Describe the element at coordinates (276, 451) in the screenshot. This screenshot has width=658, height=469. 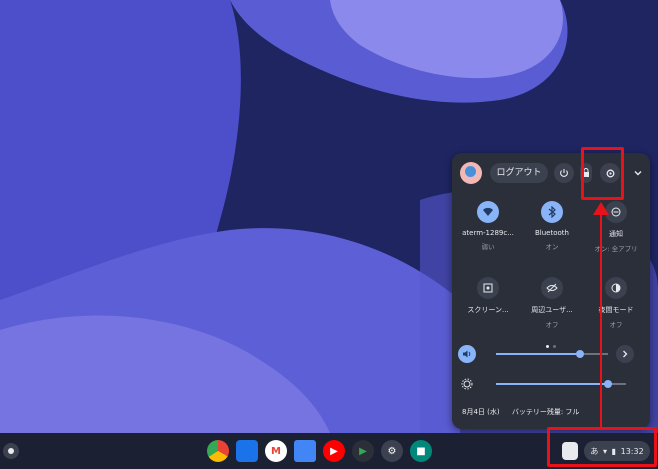
I see `gmail-icon: M` at that location.